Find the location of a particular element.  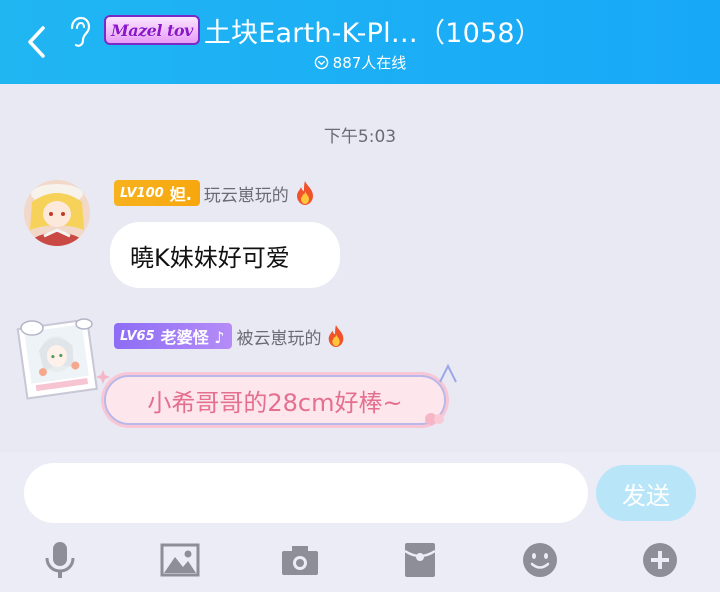

message-timestamp: 下午5:03 is located at coordinates (360, 137).